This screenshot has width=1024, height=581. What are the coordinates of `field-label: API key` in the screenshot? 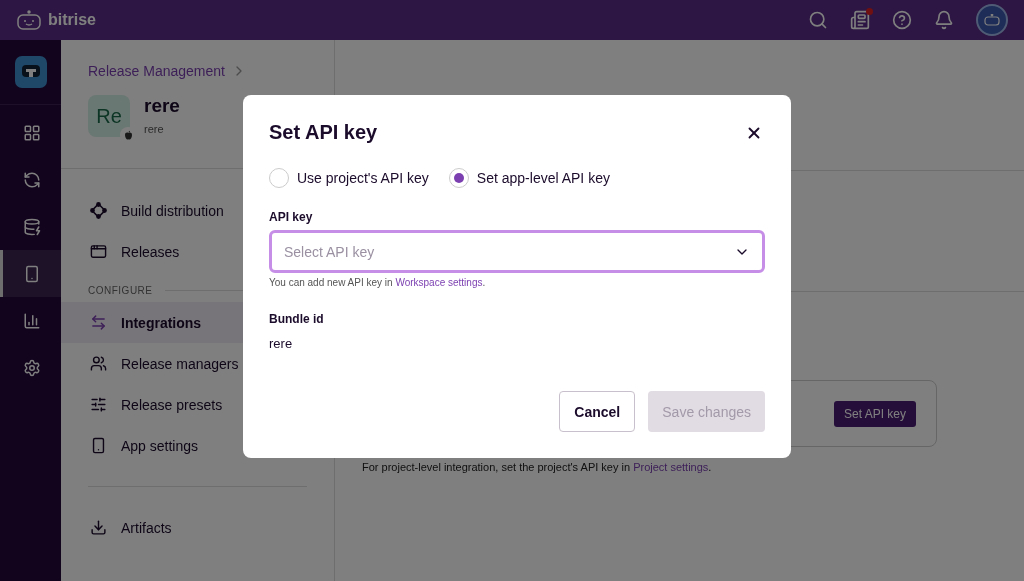 It's located at (291, 217).